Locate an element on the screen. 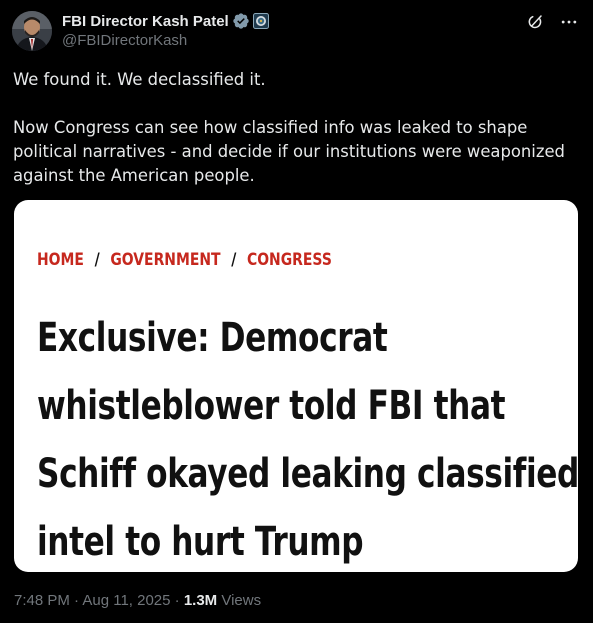 The image size is (593, 623). name-row: FBI Director Kash Patel is located at coordinates (165, 21).